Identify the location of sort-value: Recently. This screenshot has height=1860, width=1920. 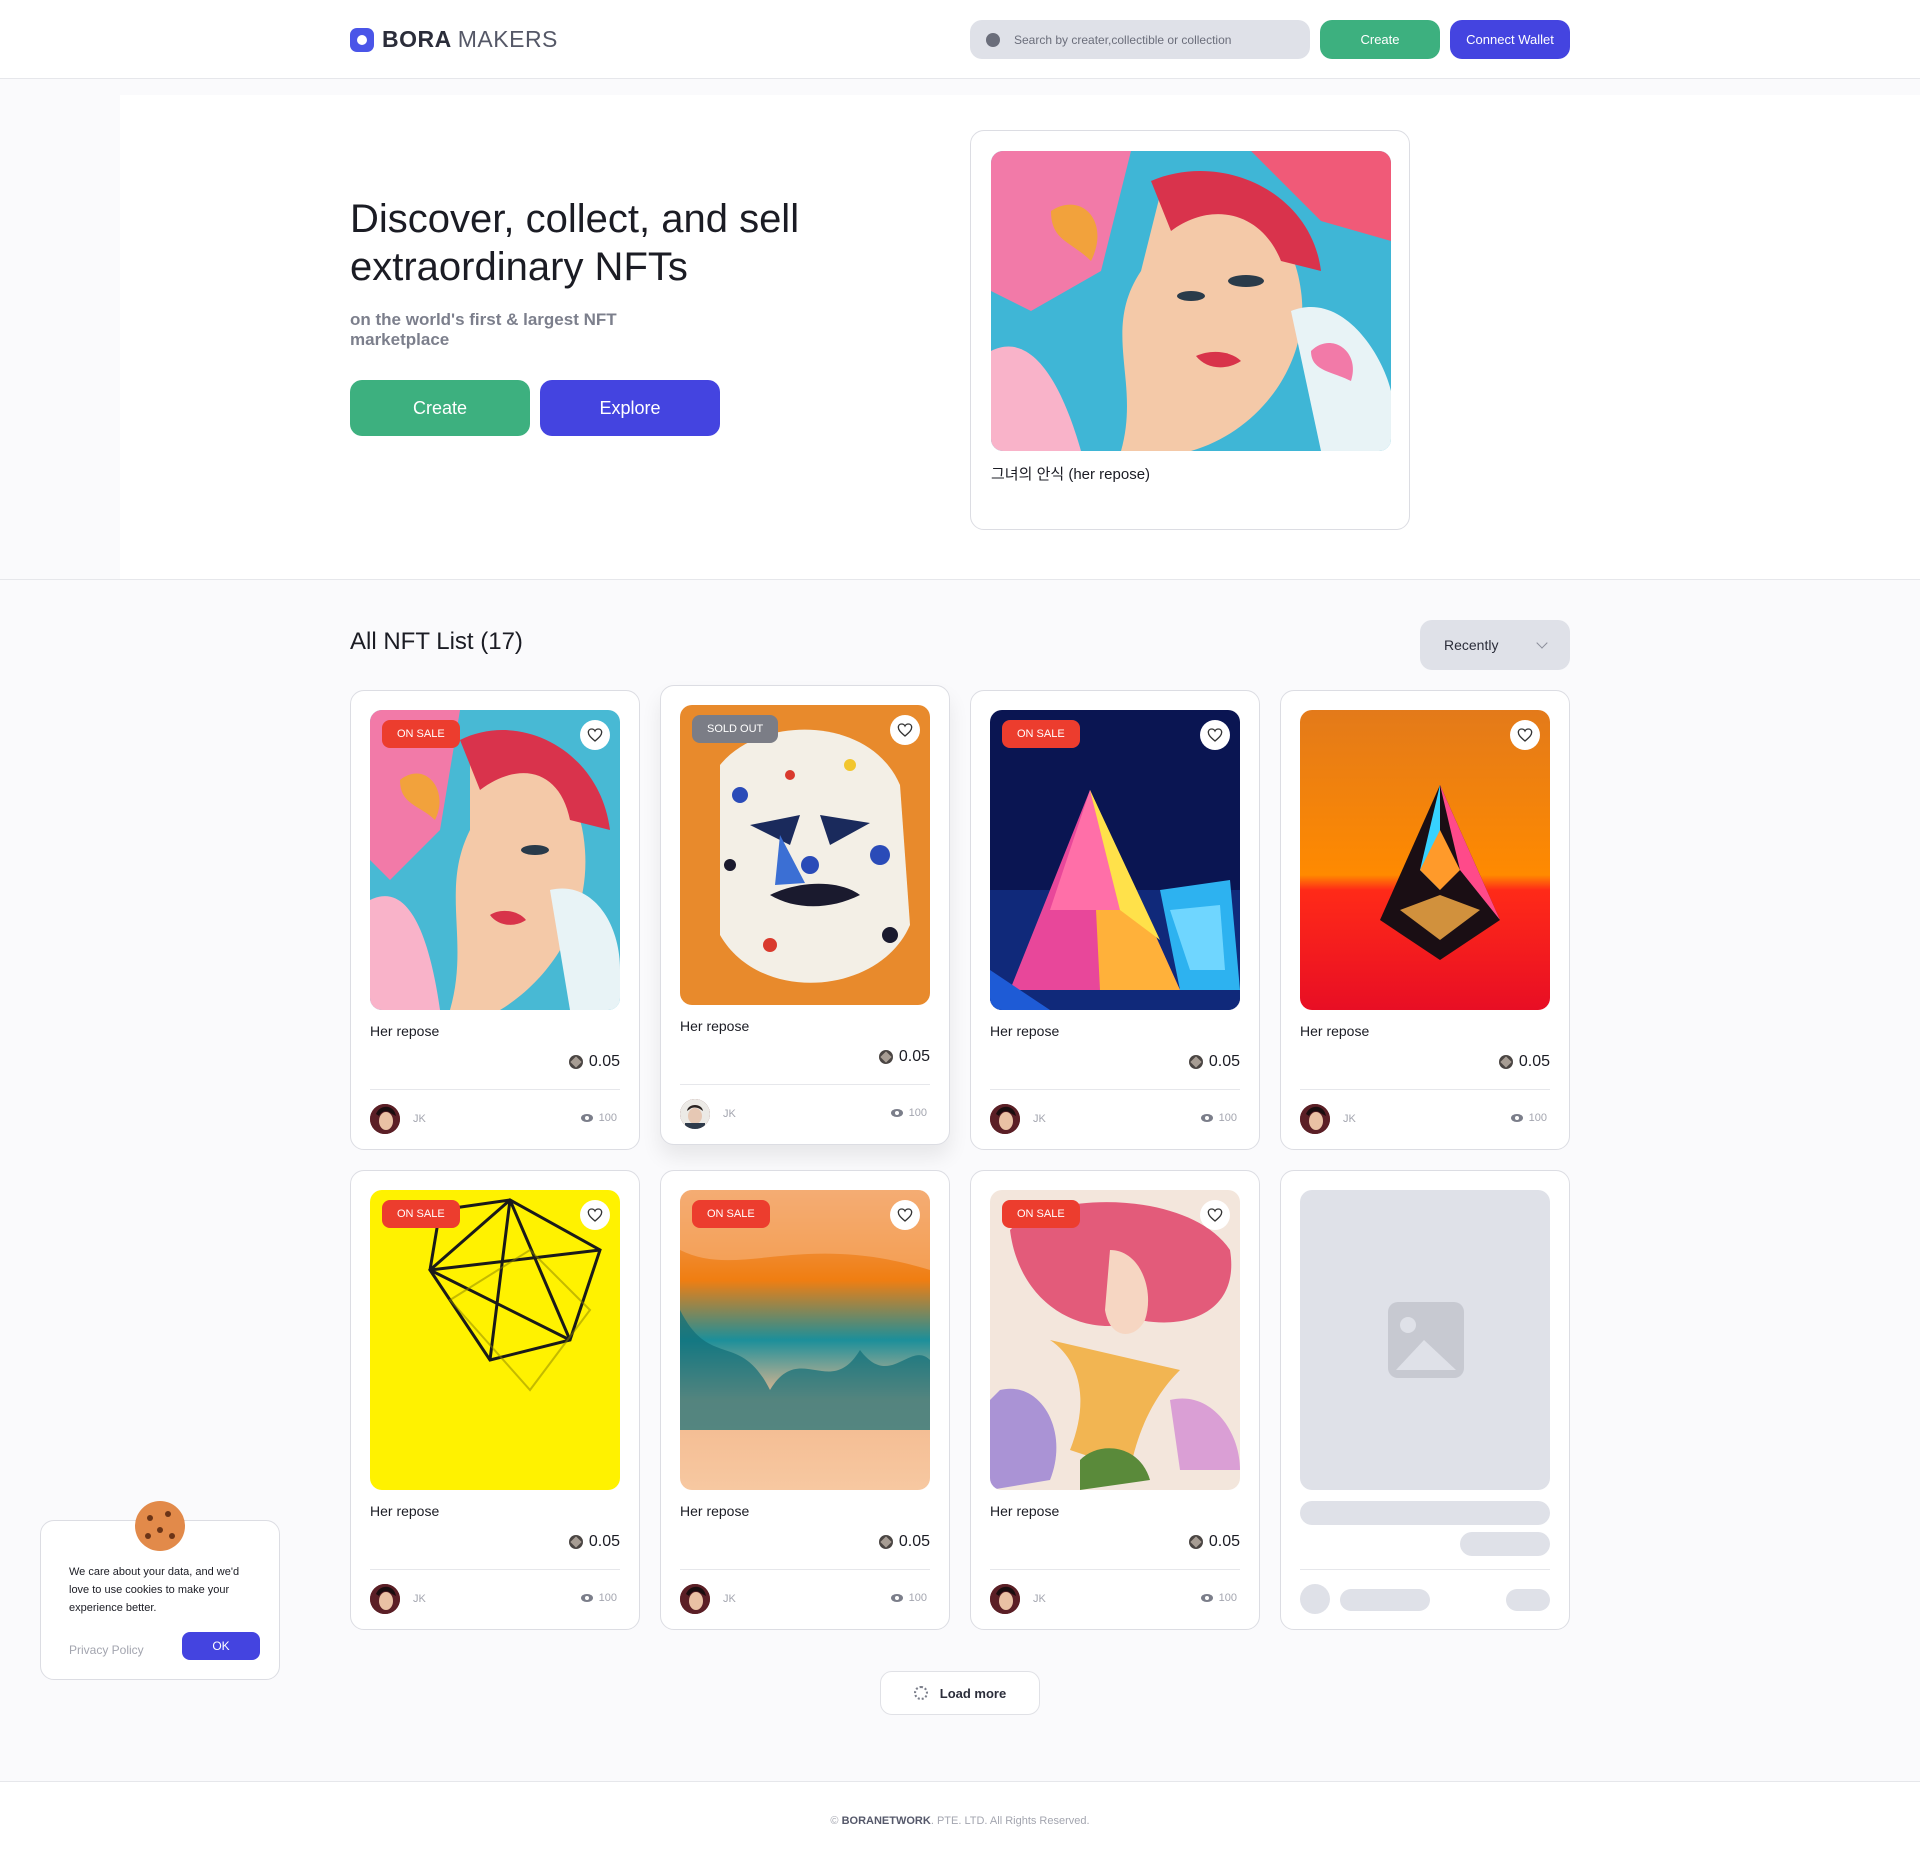
(1471, 645).